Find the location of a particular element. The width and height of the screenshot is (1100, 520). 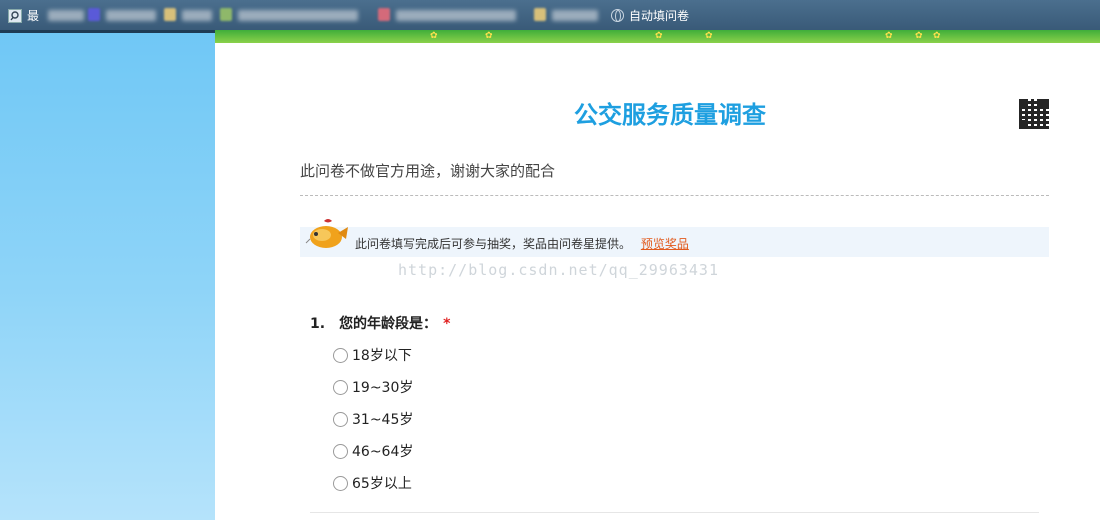

question-separator is located at coordinates (674, 512).